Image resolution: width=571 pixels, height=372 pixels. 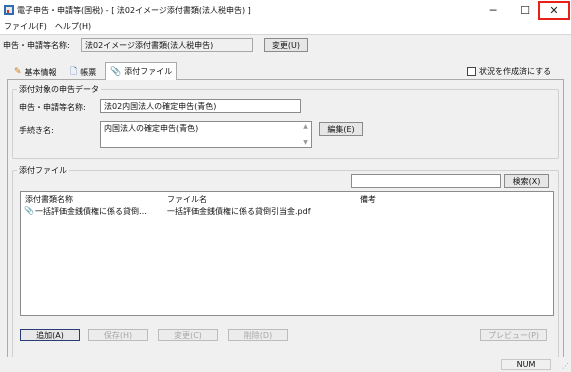 I want to click on save-button: 保存(H), so click(x=118, y=335).